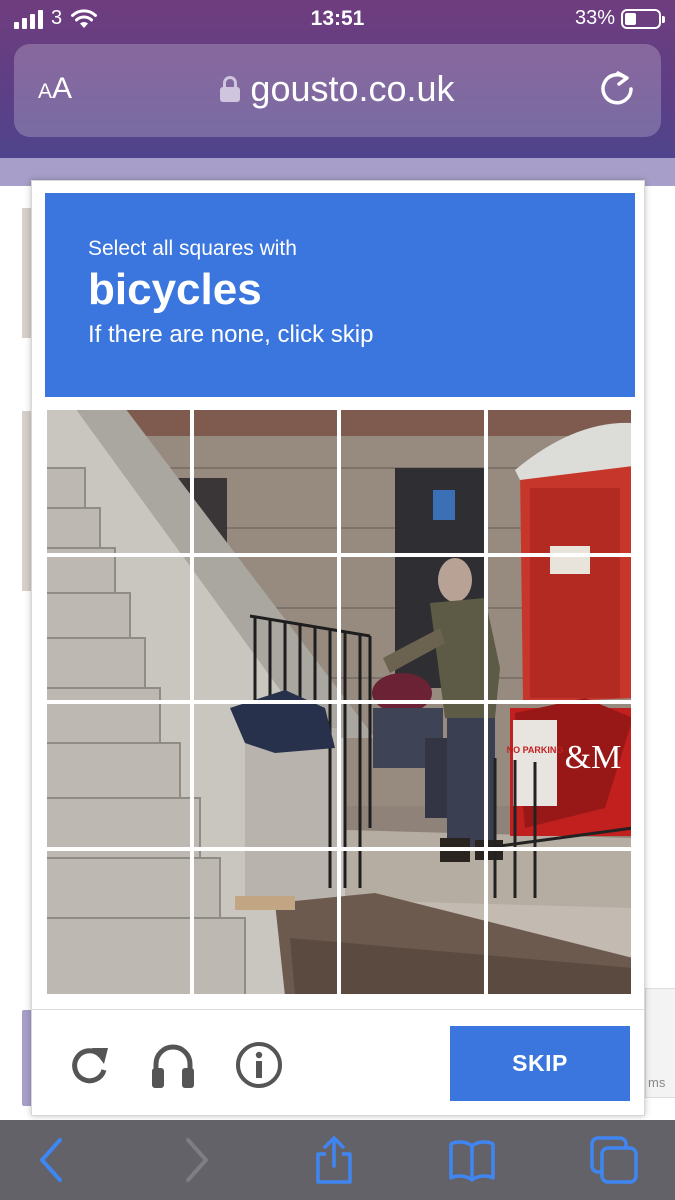 Image resolution: width=675 pixels, height=1200 pixels. I want to click on browser-top-bar: 3 13:51 33% AA gousto.co.uk, so click(337, 79).